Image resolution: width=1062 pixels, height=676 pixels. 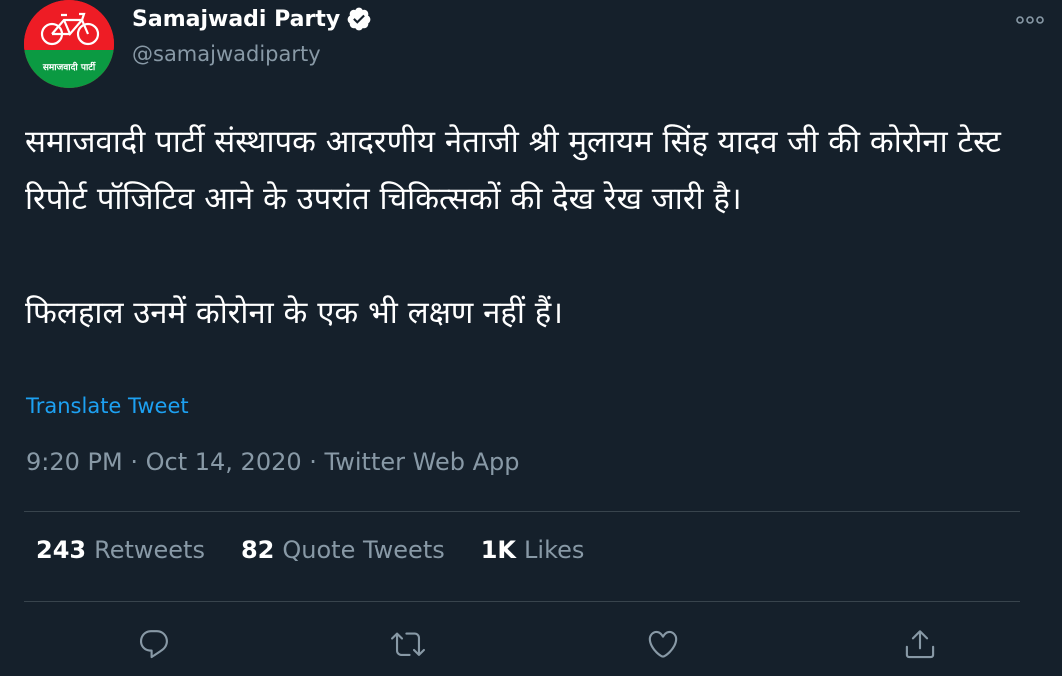 I want to click on quote-tweets-stat: 82 Quote Tweets, so click(x=343, y=550).